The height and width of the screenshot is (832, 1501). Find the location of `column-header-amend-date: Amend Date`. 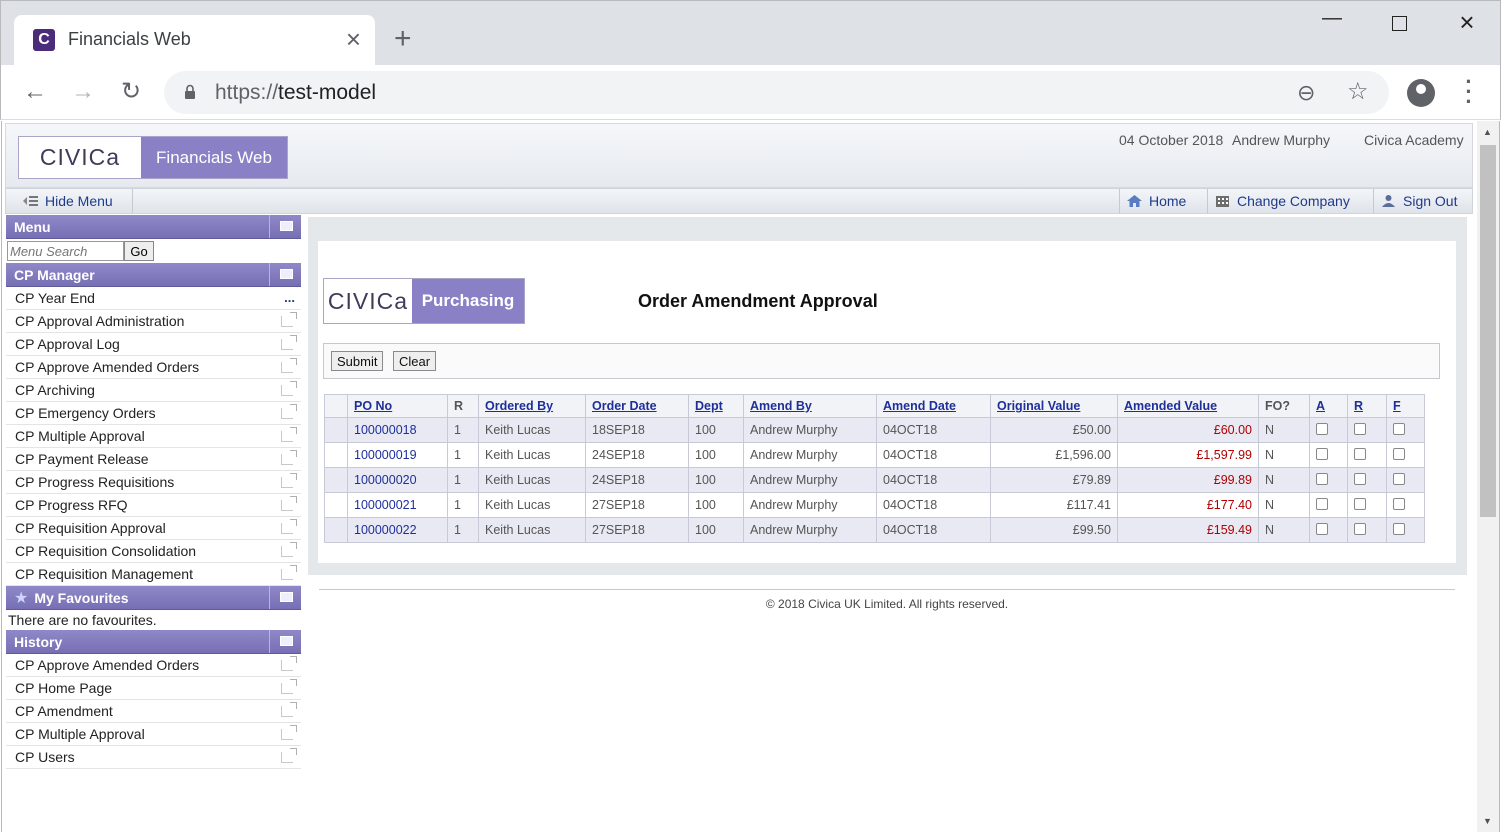

column-header-amend-date: Amend Date is located at coordinates (933, 406).